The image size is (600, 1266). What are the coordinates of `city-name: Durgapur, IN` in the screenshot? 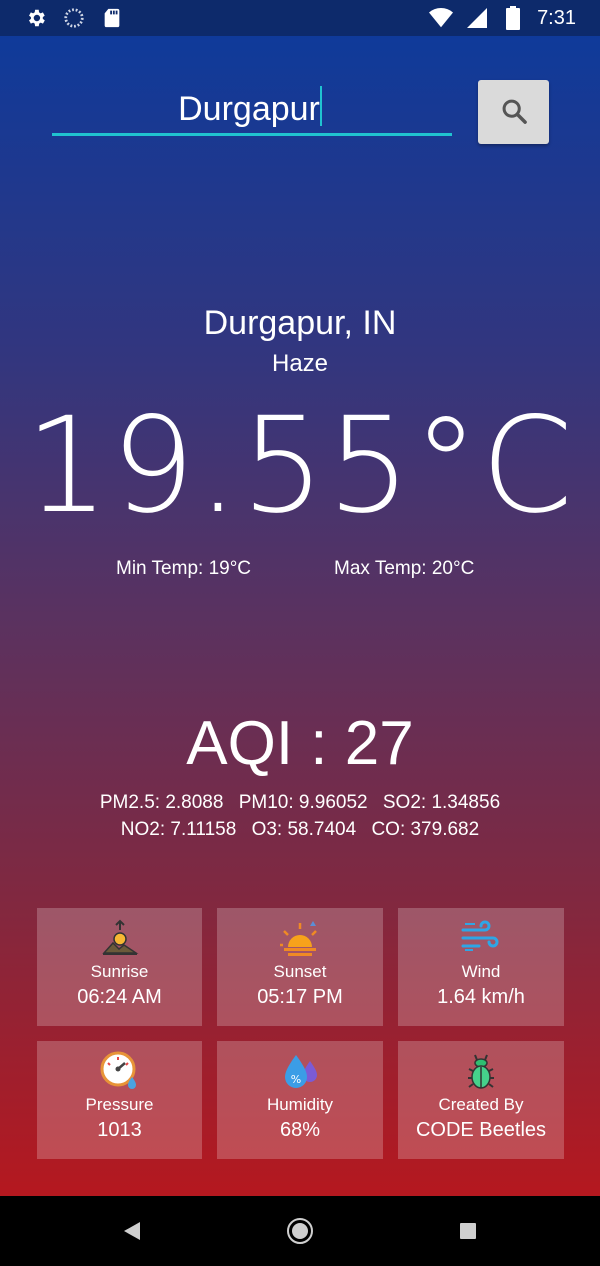 It's located at (300, 323).